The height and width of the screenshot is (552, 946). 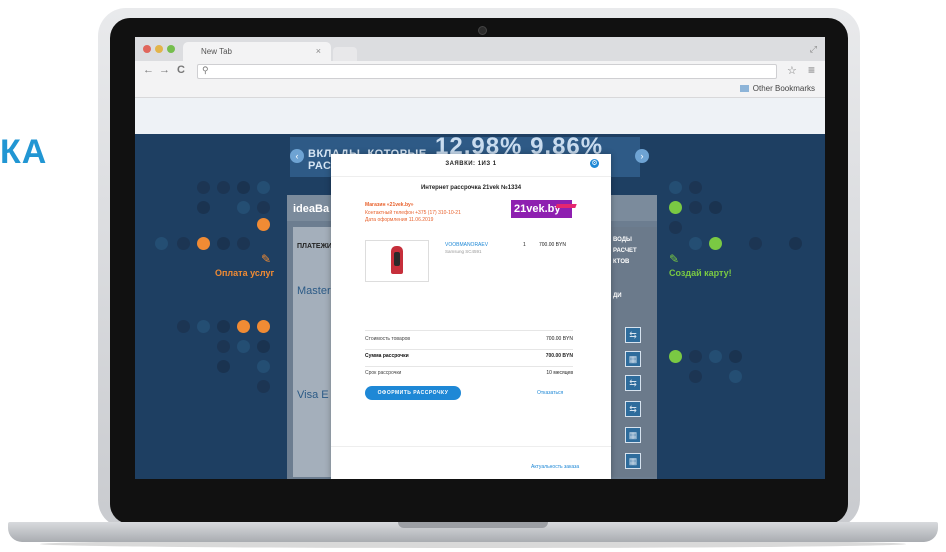 I want to click on product-name: VOOBMANORAEV, so click(x=466, y=245).